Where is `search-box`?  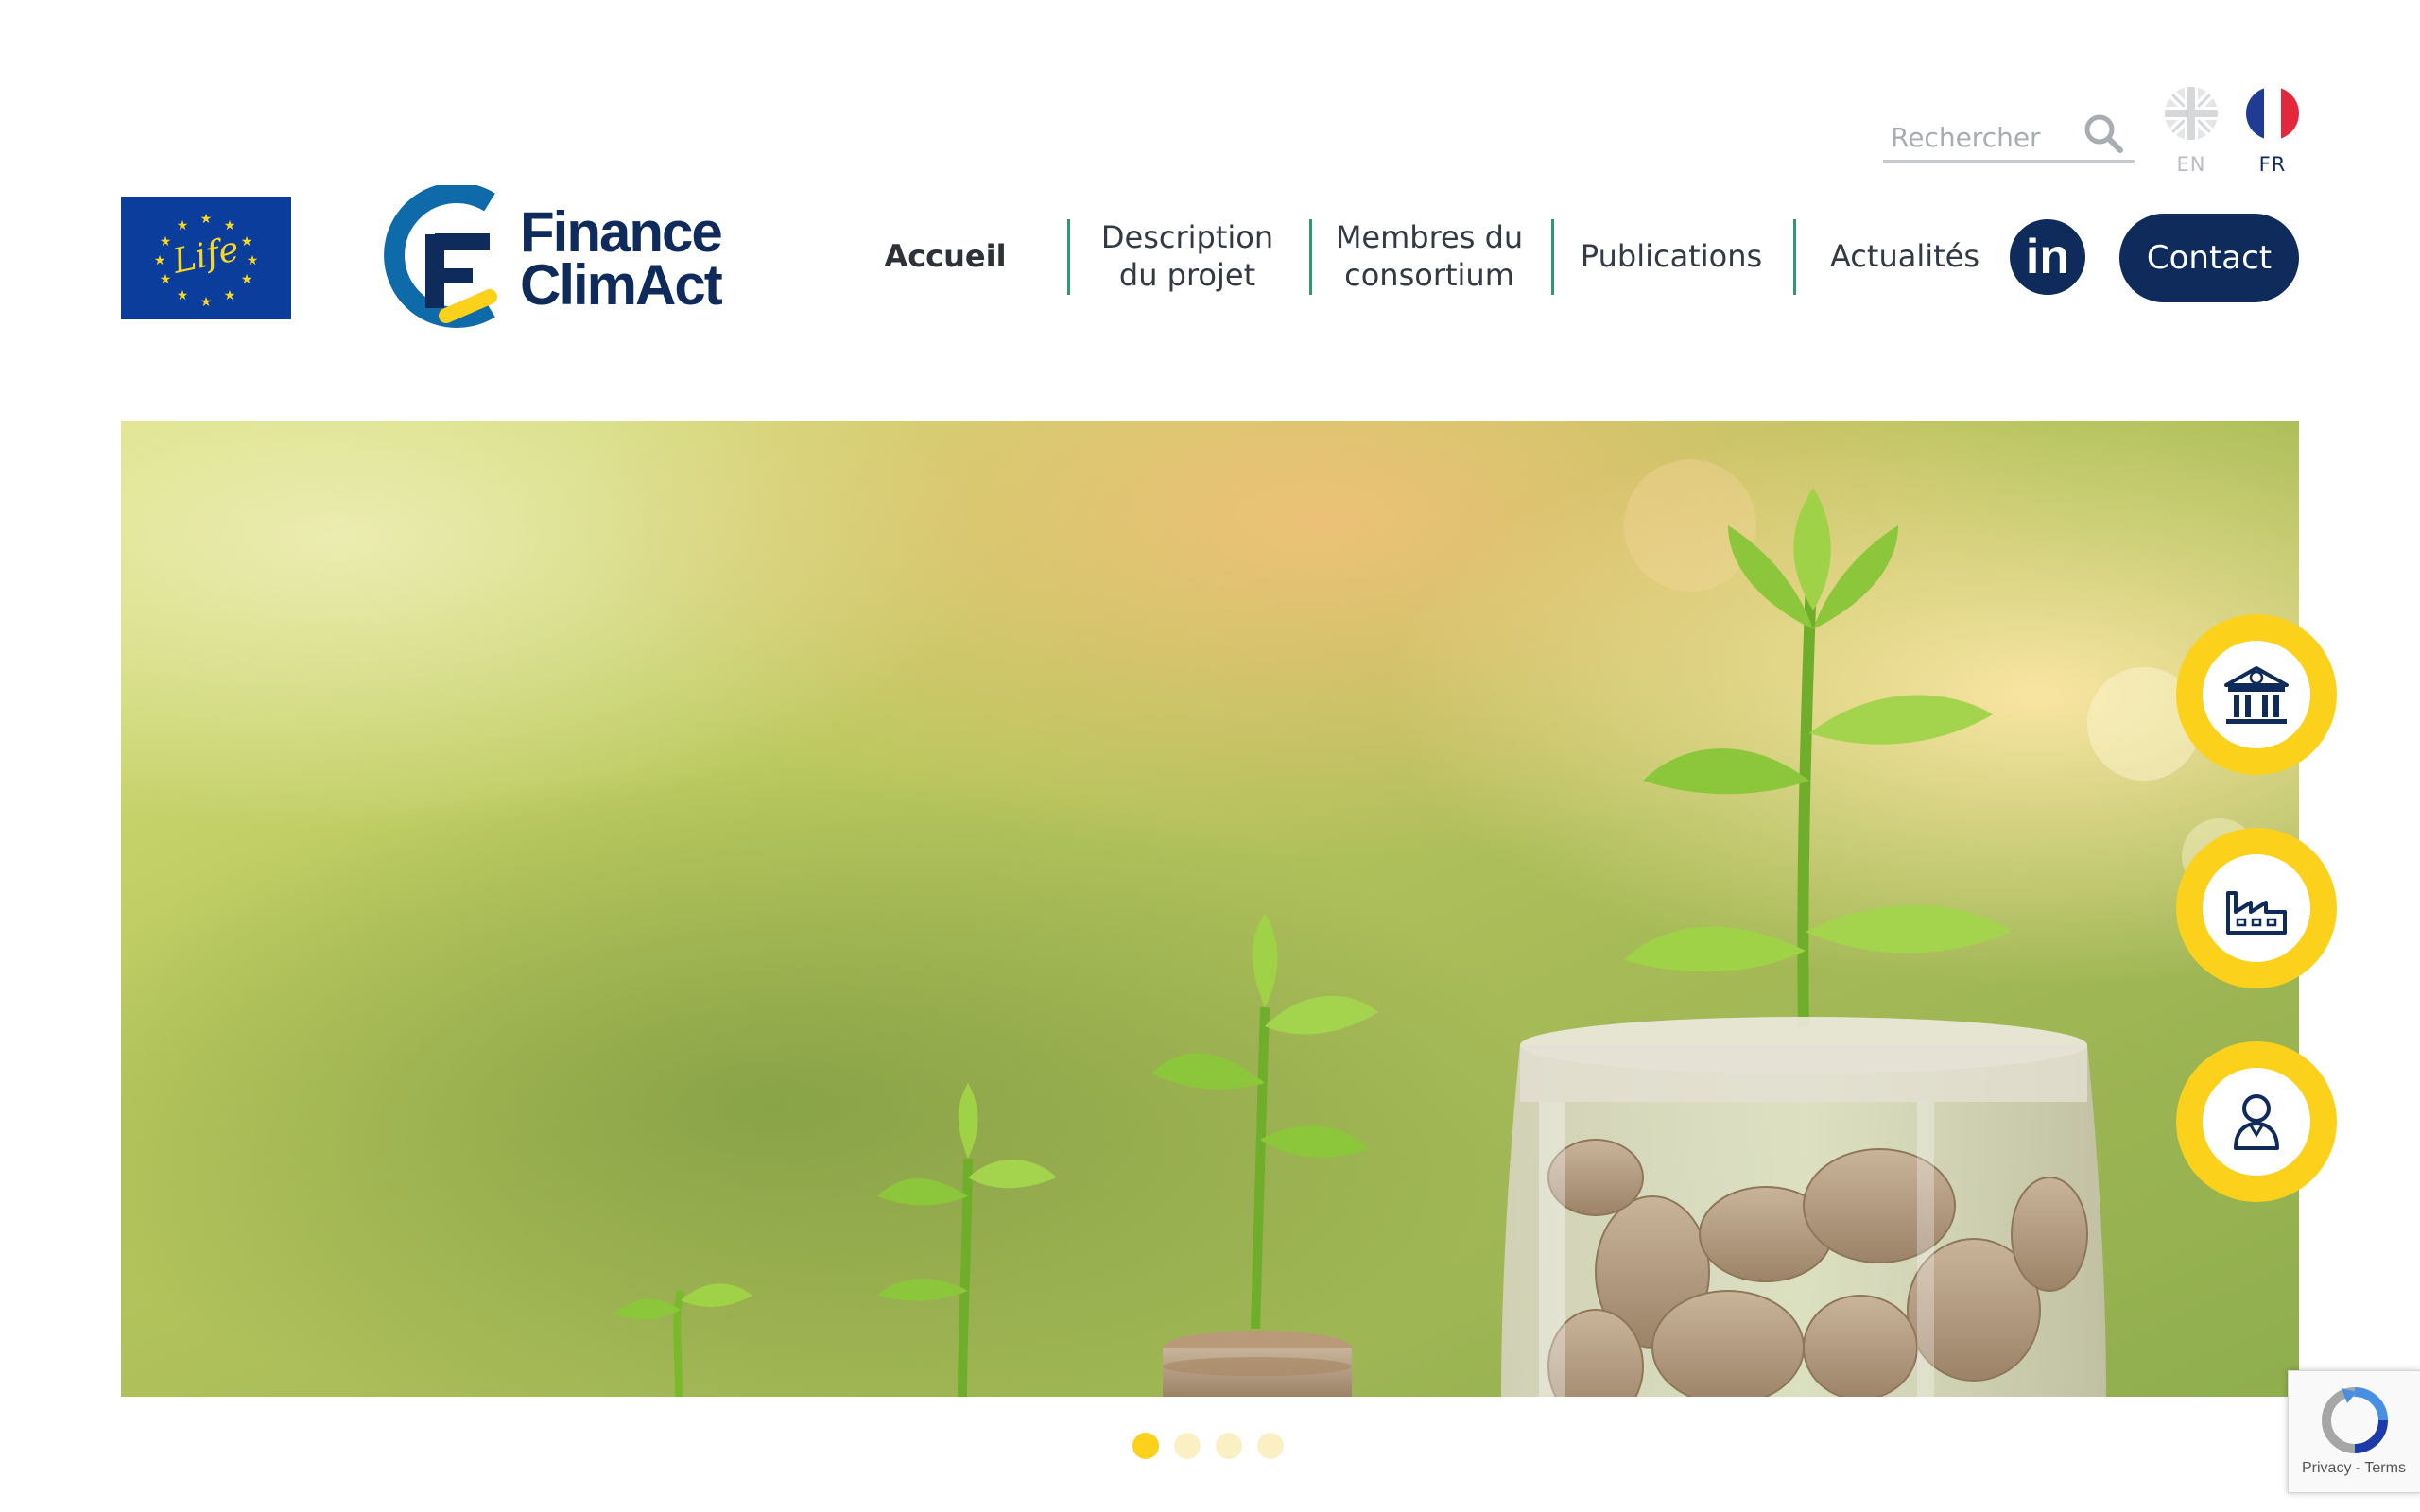
search-box is located at coordinates (2009, 134).